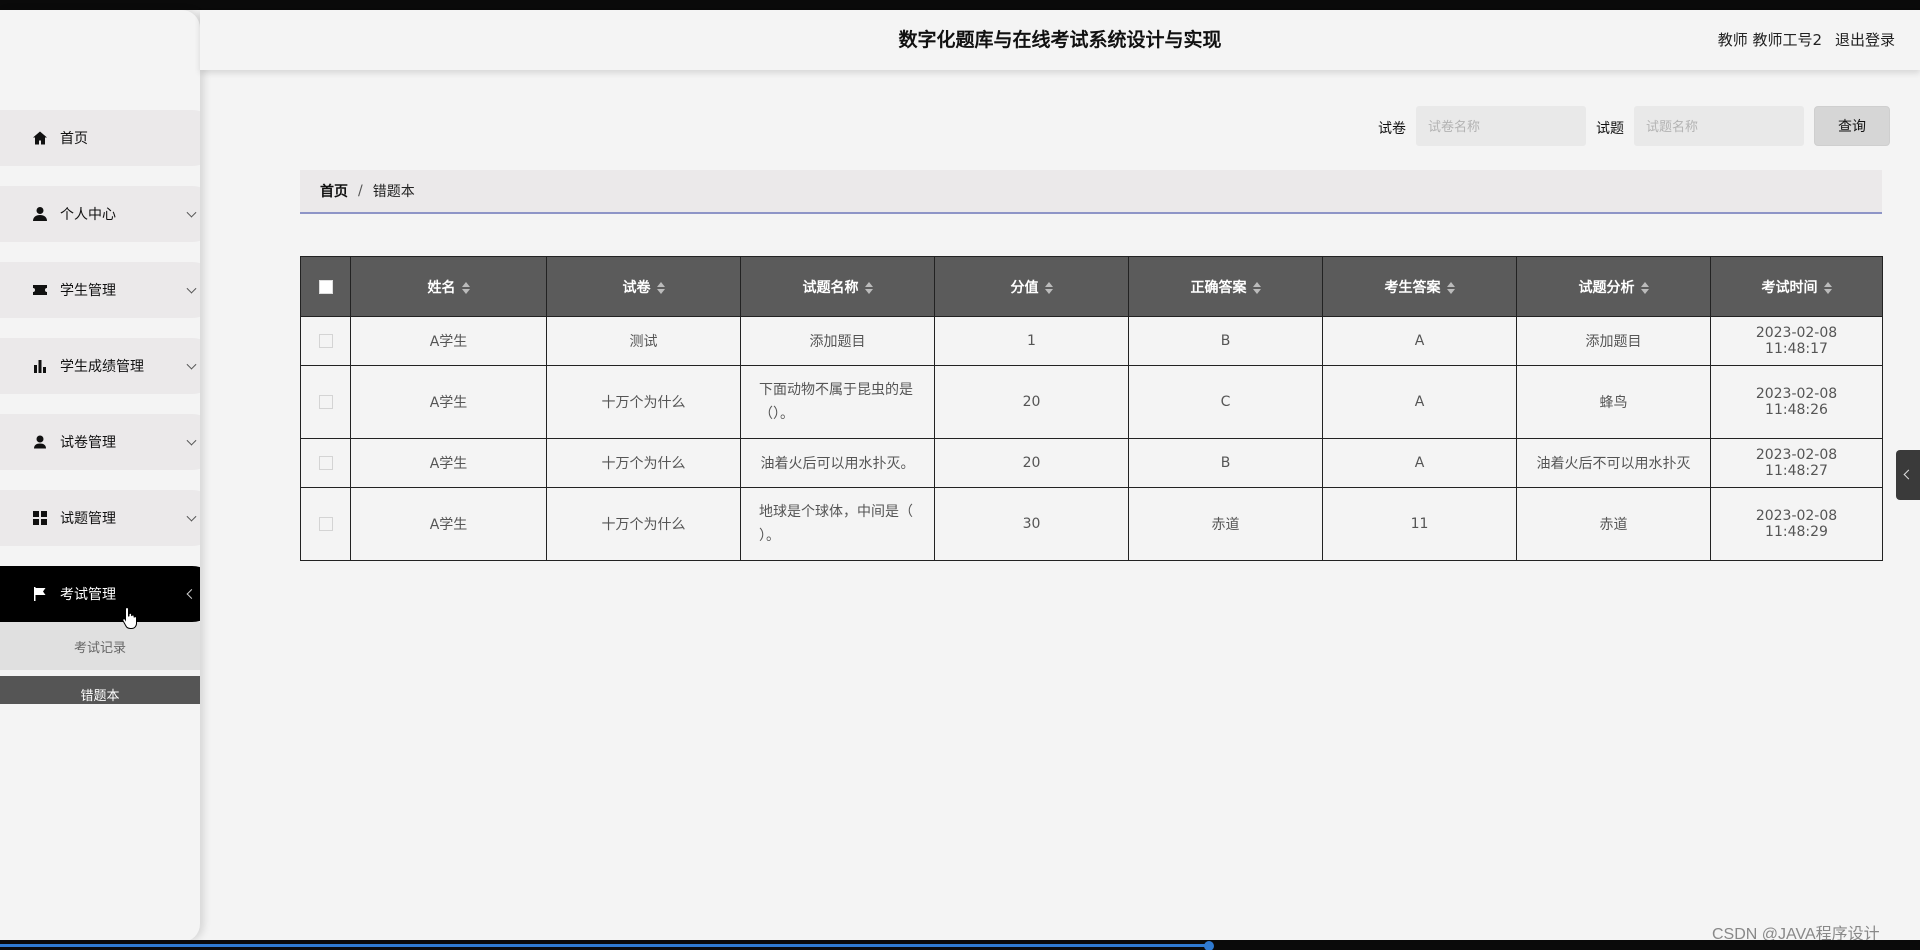 The height and width of the screenshot is (950, 1920). What do you see at coordinates (88, 519) in the screenshot?
I see `sidebar-item-label: 试题管理` at bounding box center [88, 519].